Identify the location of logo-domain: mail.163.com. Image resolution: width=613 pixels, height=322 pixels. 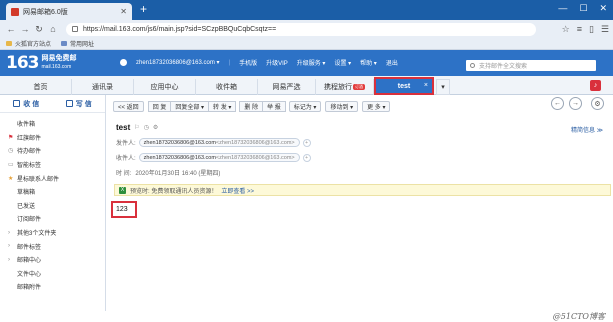
(56, 67).